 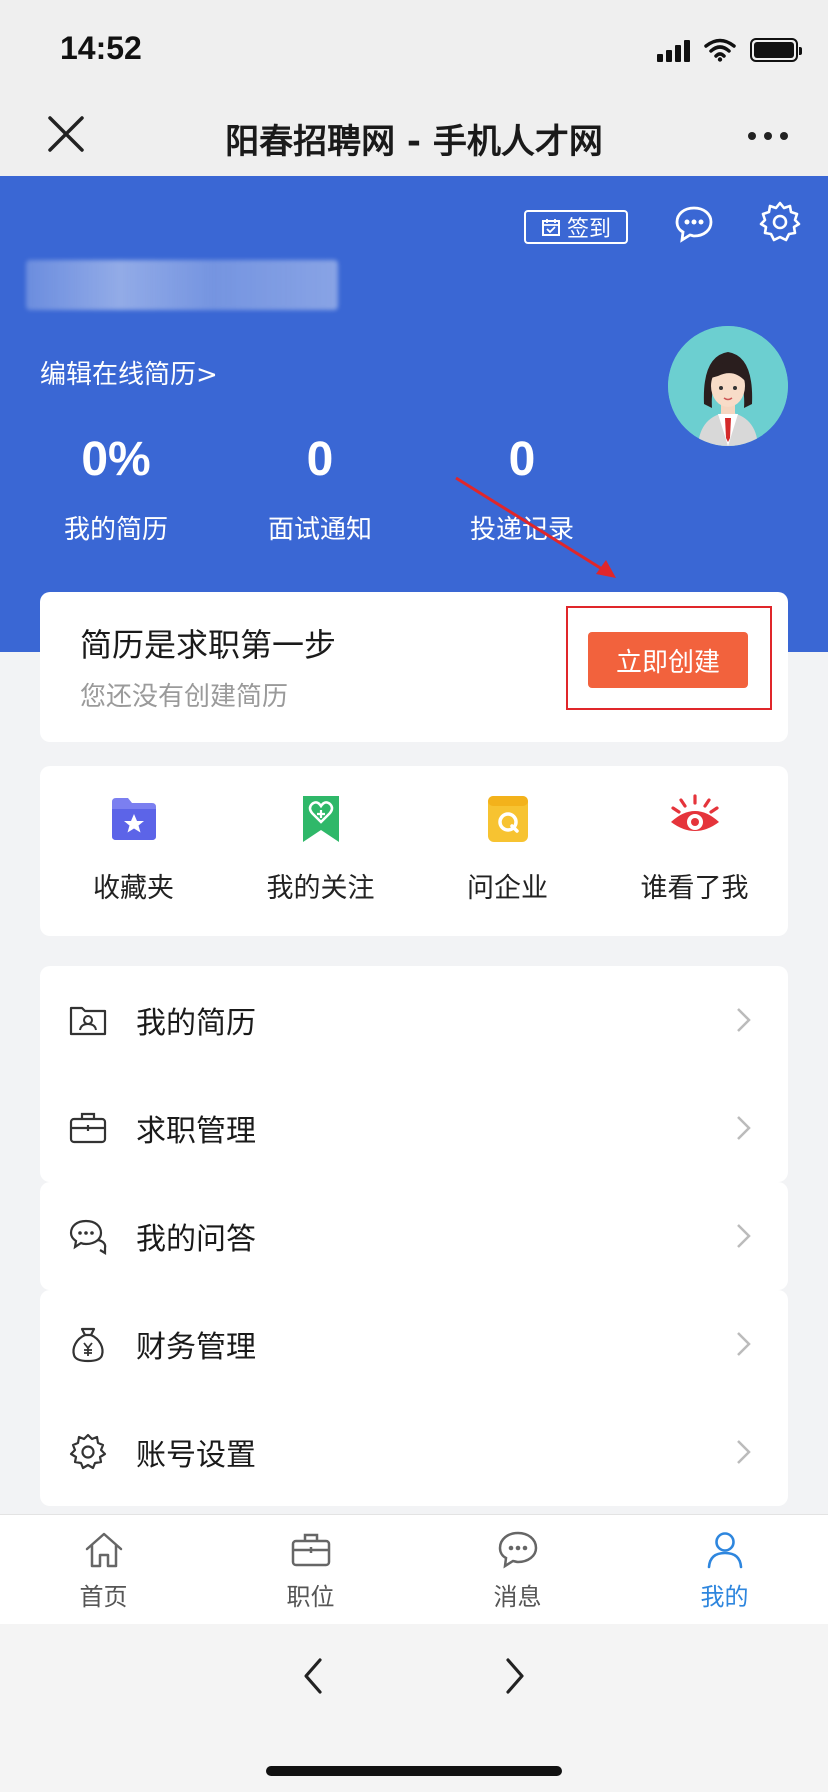 I want to click on tab-label: 职位, so click(x=310, y=1597).